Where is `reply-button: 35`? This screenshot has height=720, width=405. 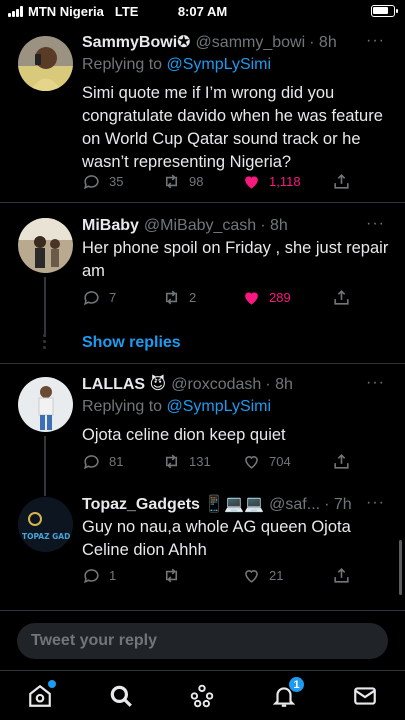 reply-button: 35 is located at coordinates (122, 181).